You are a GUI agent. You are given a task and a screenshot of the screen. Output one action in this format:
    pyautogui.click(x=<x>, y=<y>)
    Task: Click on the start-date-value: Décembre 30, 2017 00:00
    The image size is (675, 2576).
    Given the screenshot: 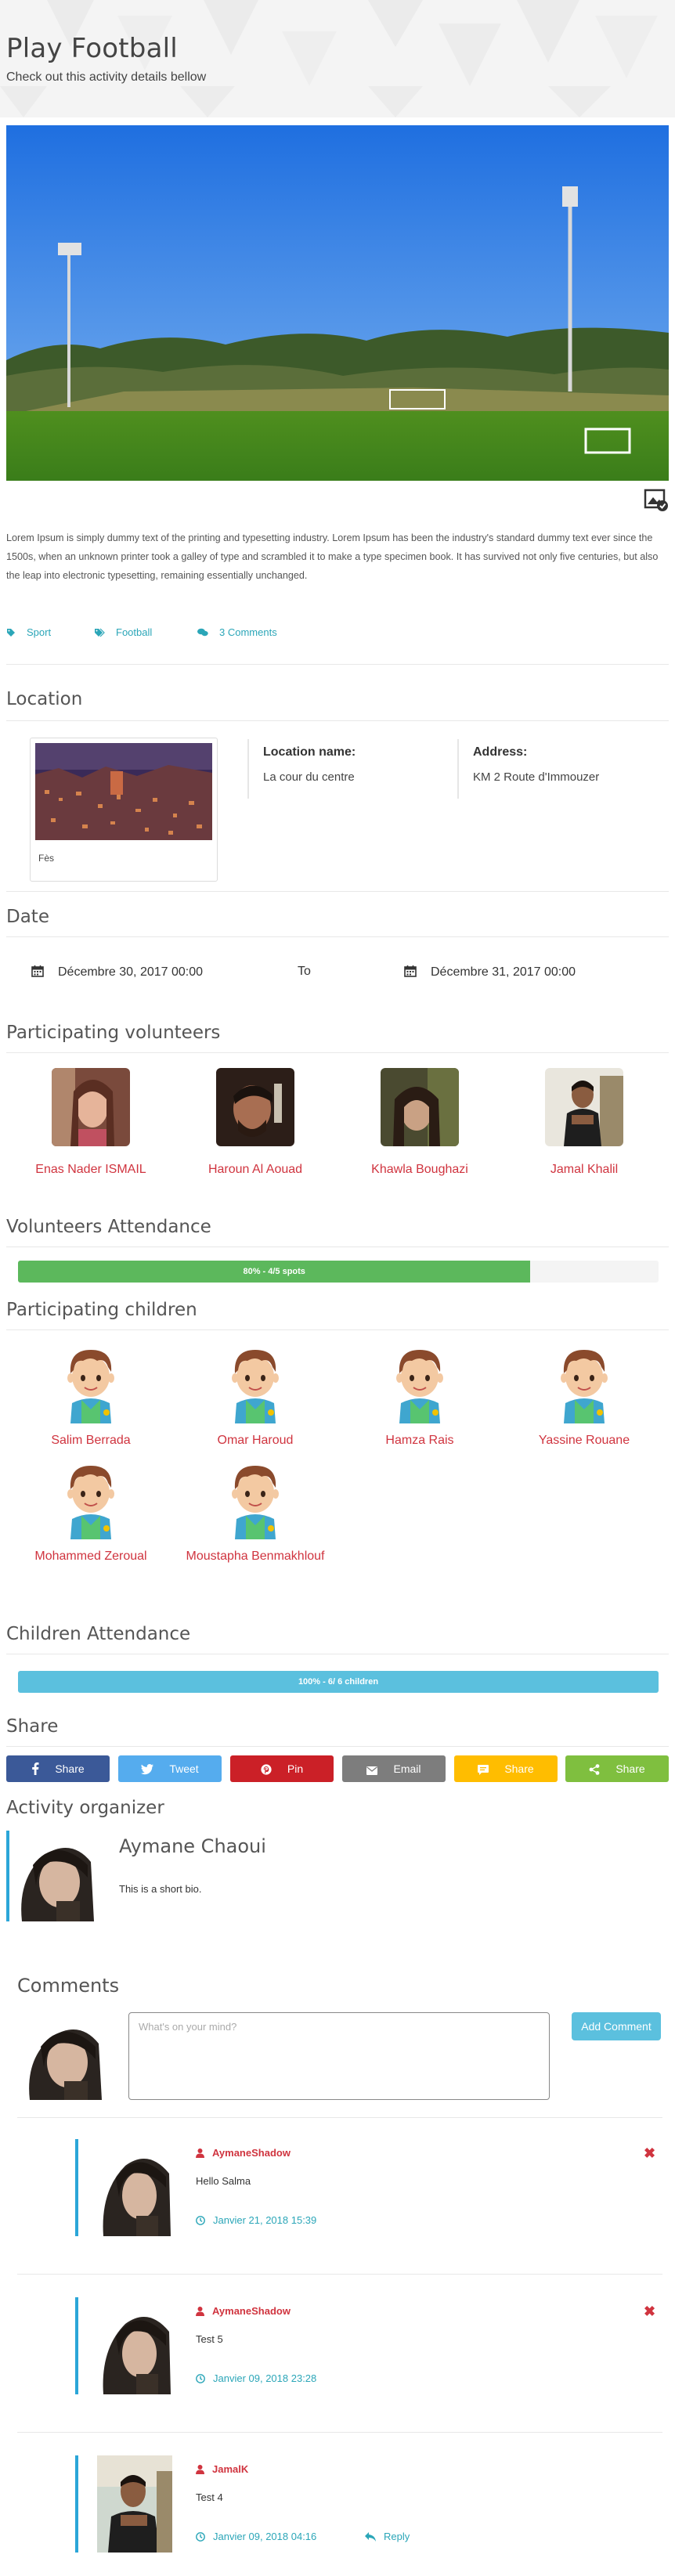 What is the action you would take?
    pyautogui.click(x=131, y=972)
    